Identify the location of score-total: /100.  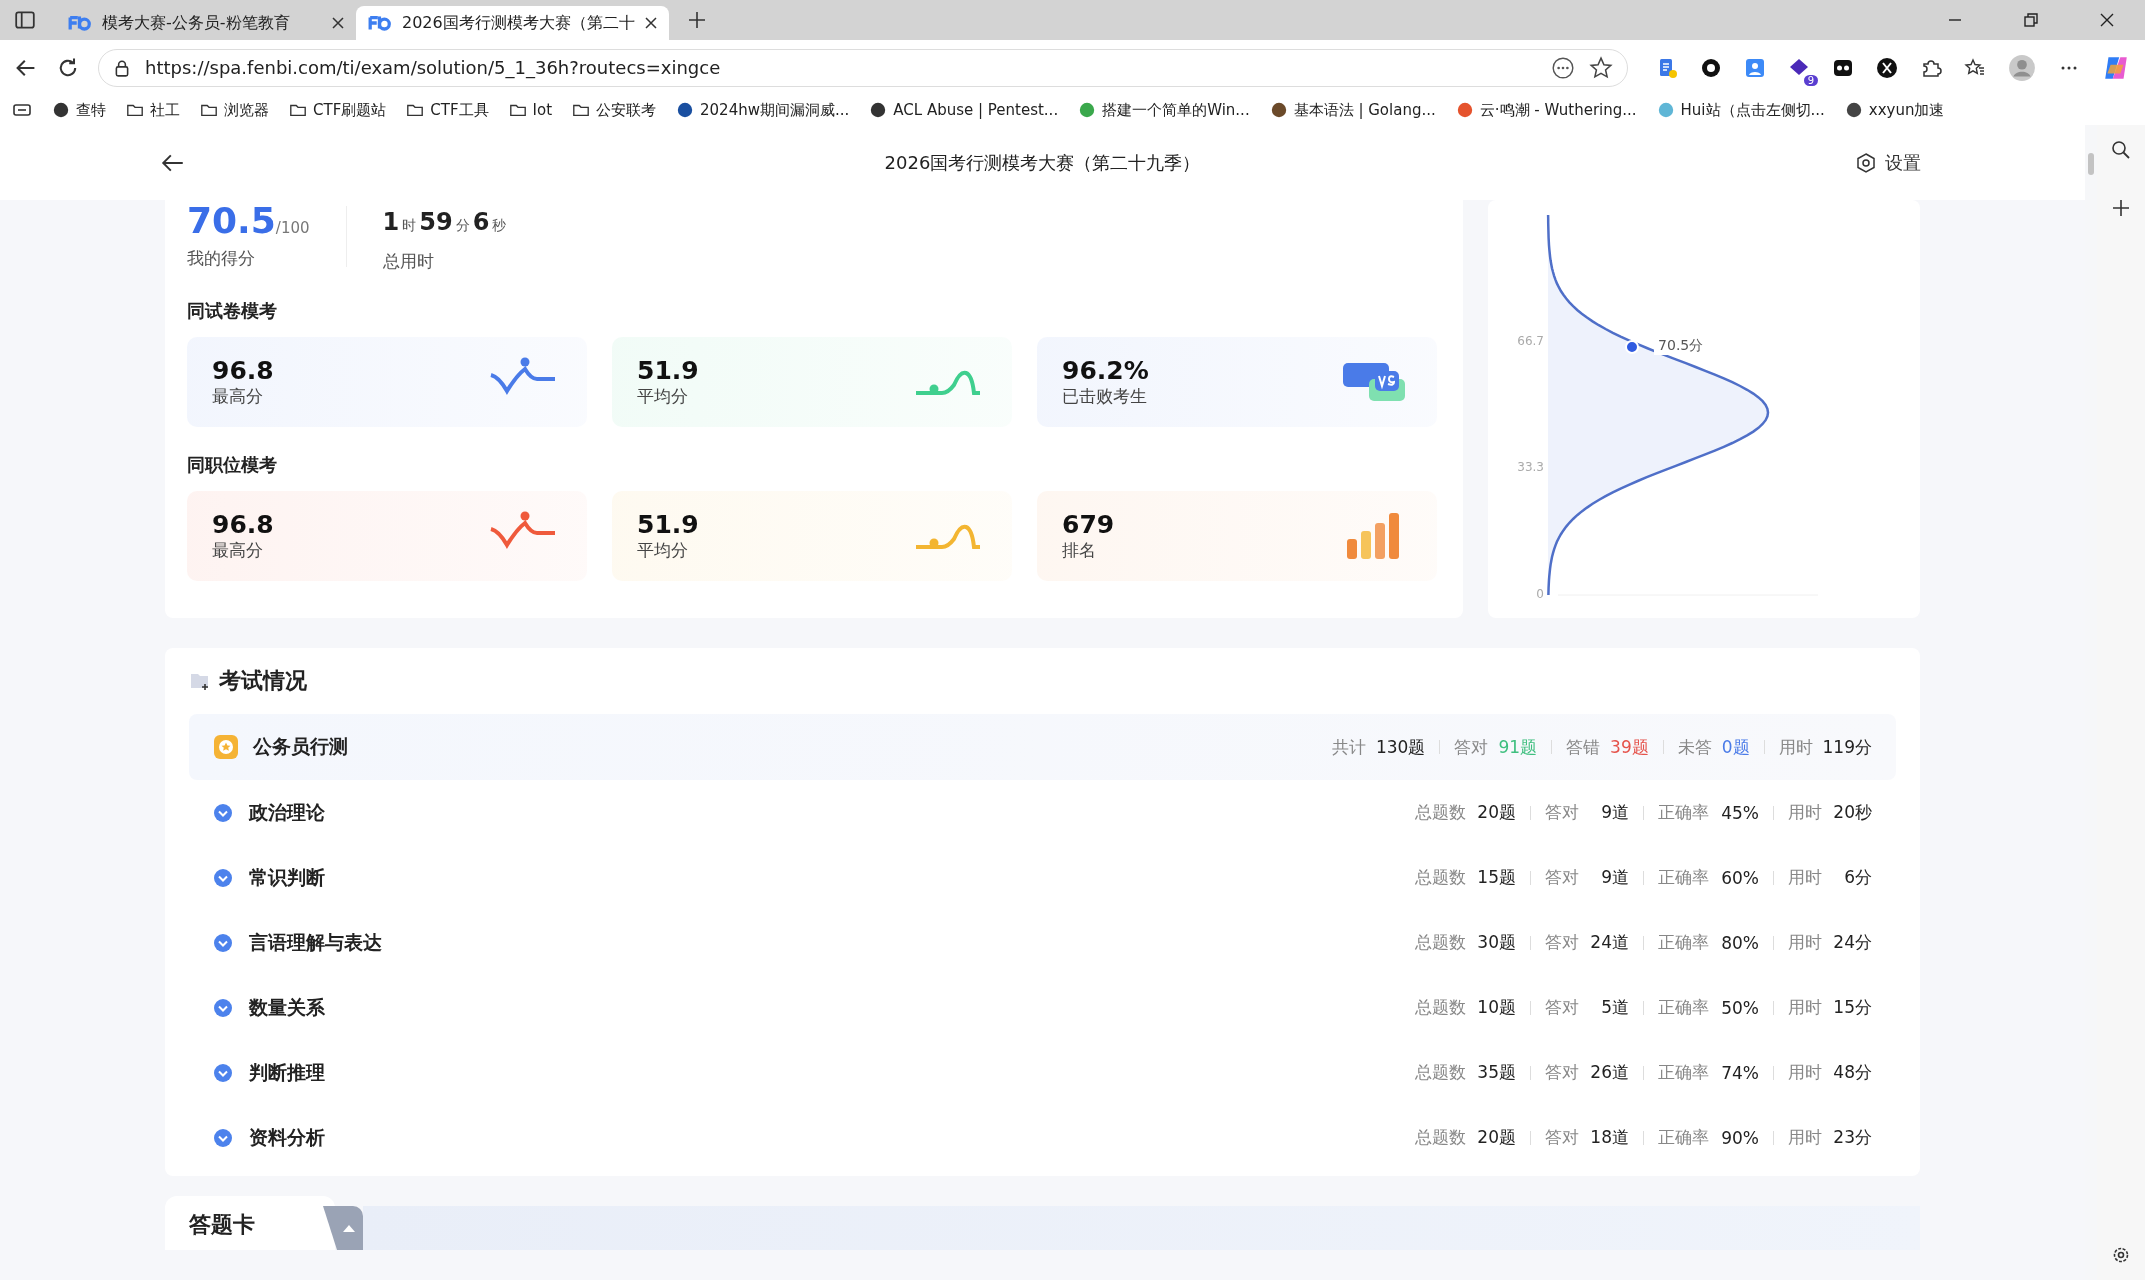
(292, 228).